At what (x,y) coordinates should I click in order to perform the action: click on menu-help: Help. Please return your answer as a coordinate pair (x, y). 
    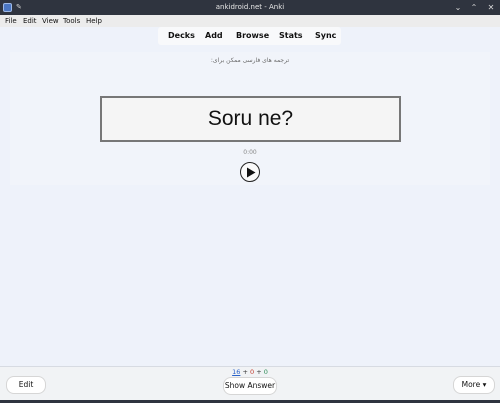
    Looking at the image, I should click on (94, 21).